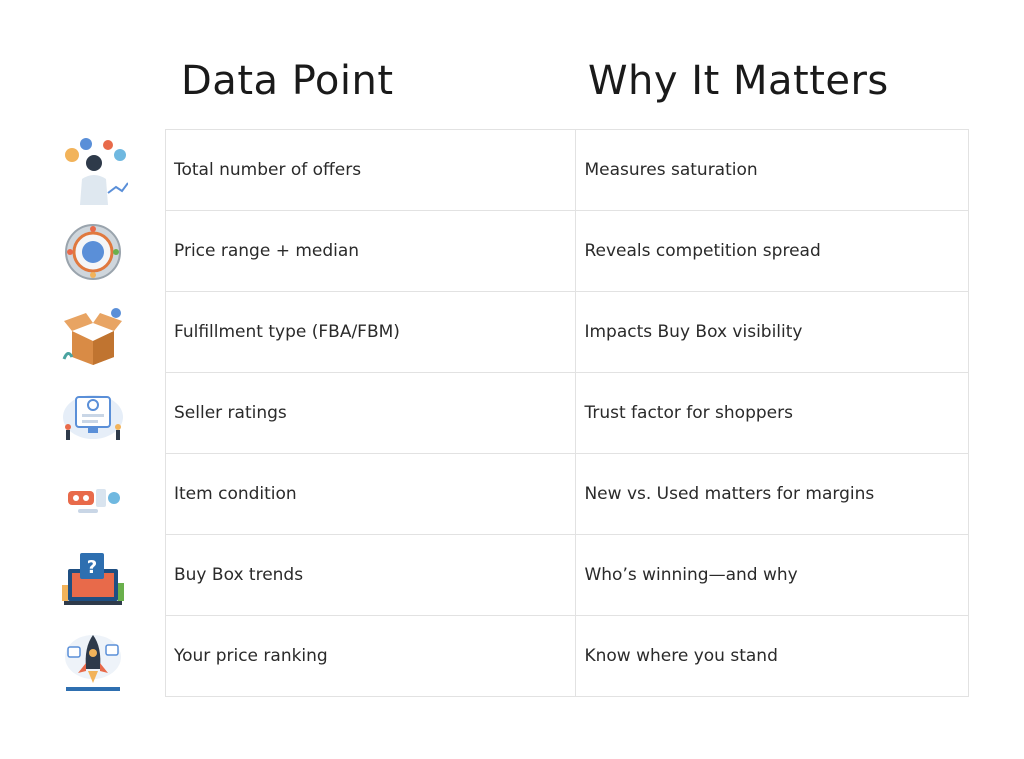 The width and height of the screenshot is (1024, 759). Describe the element at coordinates (370, 494) in the screenshot. I see `data-point-cell: Item condition` at that location.